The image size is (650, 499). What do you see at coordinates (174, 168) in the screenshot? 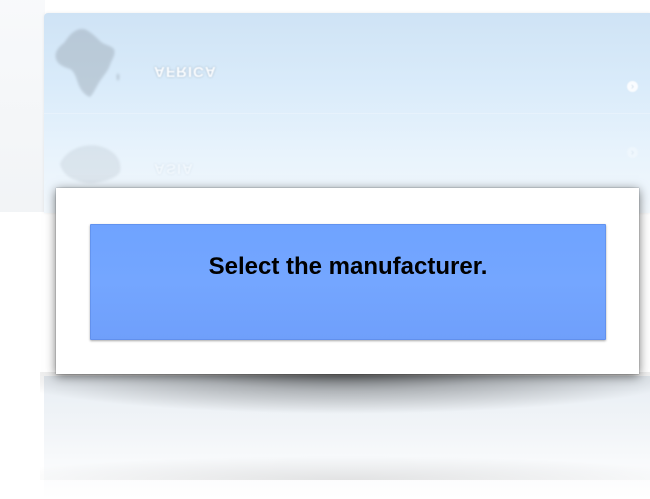
I see `region-label: ASIA` at bounding box center [174, 168].